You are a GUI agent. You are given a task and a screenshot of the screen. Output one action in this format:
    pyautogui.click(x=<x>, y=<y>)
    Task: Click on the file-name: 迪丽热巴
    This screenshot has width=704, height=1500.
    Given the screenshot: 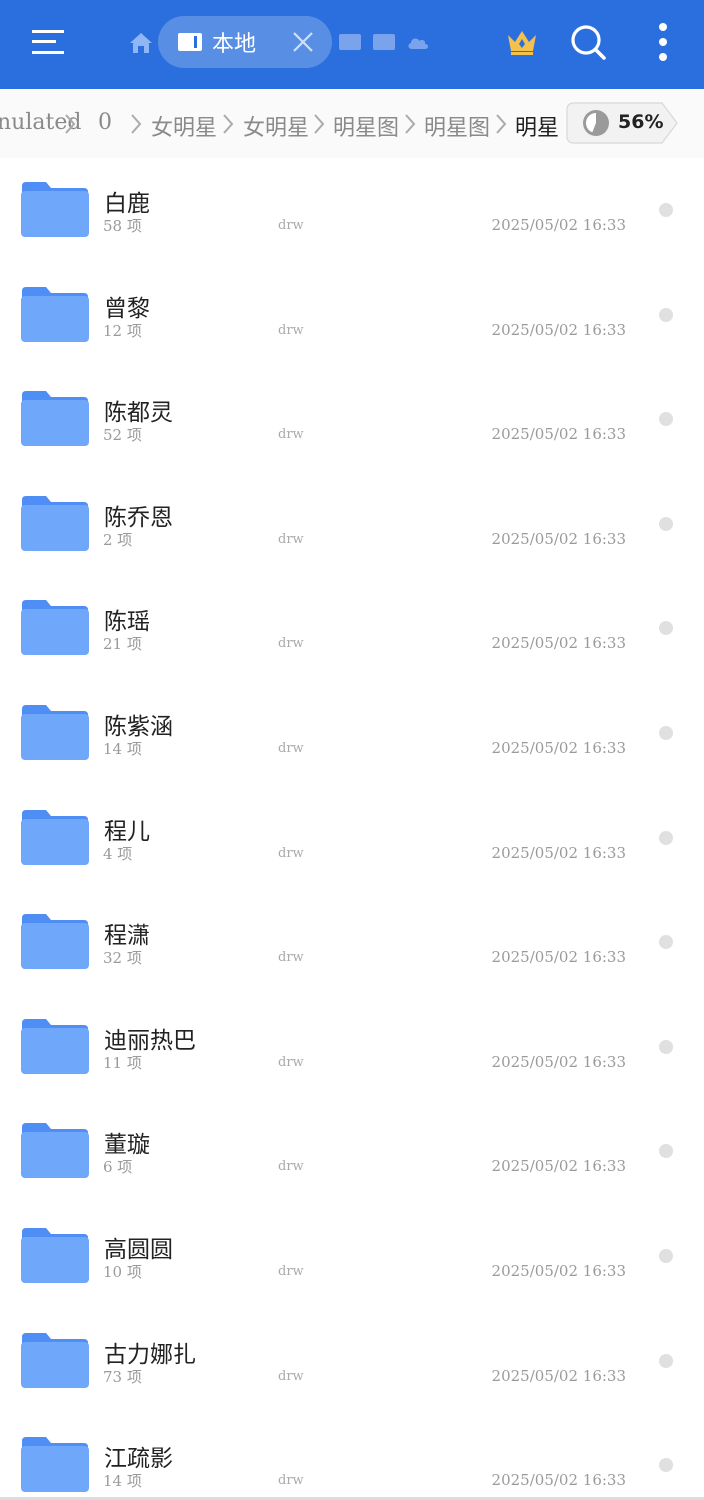 What is the action you would take?
    pyautogui.click(x=150, y=1040)
    